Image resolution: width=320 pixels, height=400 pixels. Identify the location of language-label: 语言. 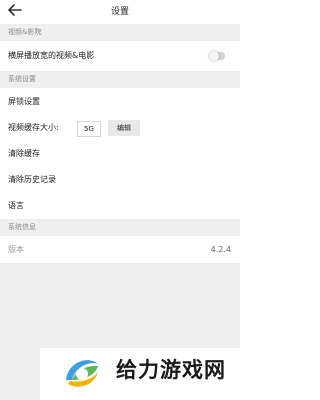
(16, 205).